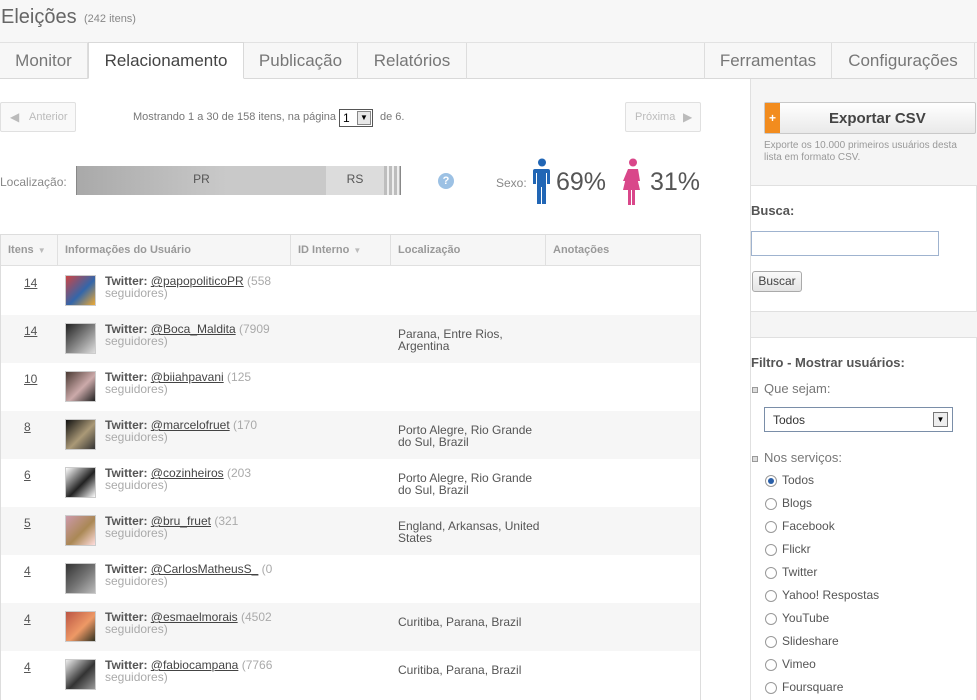 The height and width of the screenshot is (700, 977). I want to click on filter-services-label: Nos serviços:, so click(803, 457).